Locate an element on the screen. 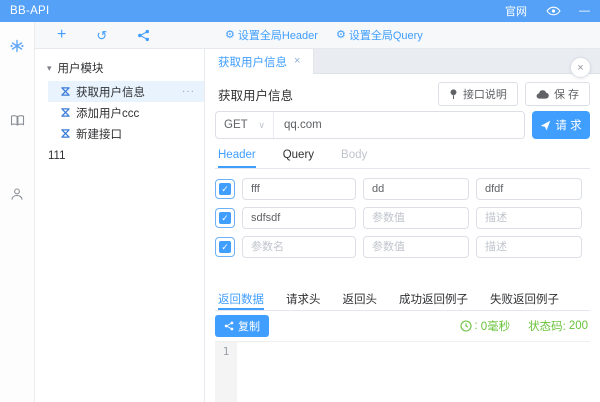 The height and width of the screenshot is (402, 600). tree-root-item-111: 111 is located at coordinates (119, 155).